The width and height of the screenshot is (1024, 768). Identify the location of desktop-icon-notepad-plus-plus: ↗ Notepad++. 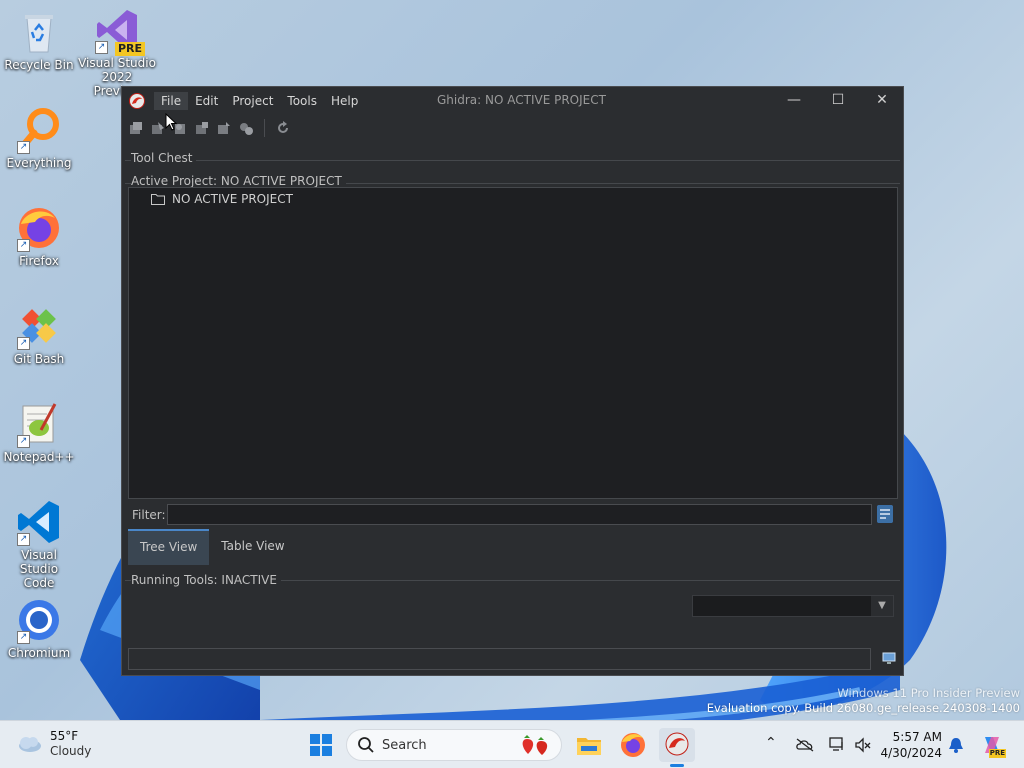
(39, 432).